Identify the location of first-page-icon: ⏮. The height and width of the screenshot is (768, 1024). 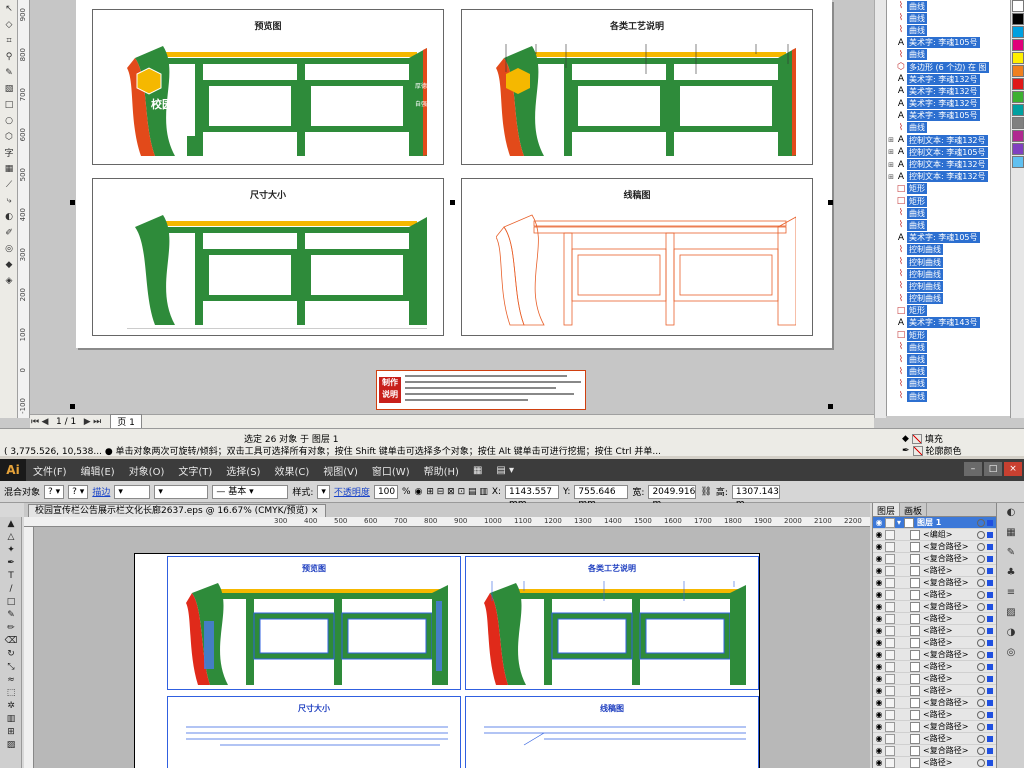
(35, 422).